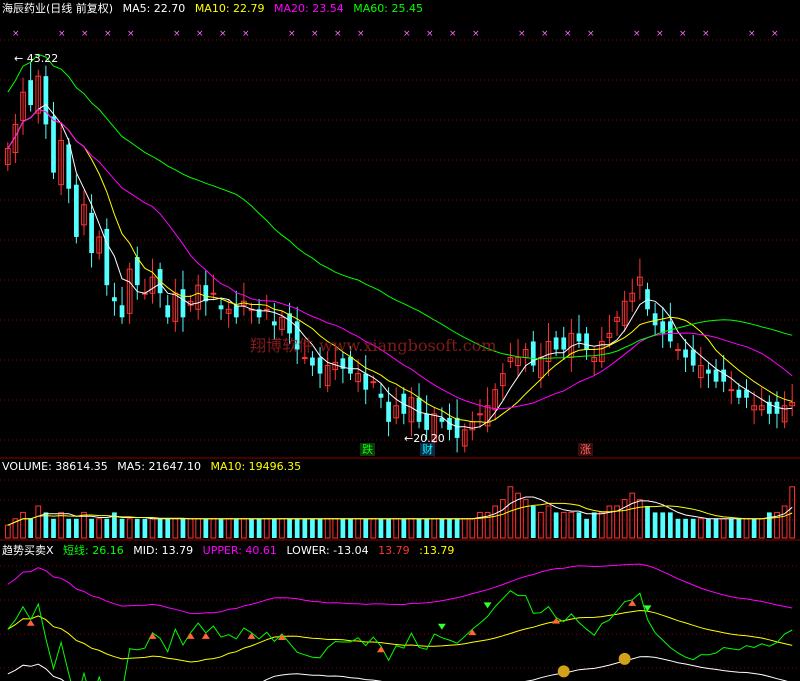 Image resolution: width=800 pixels, height=681 pixels. I want to click on buy-signal-arrow, so click(380, 649).